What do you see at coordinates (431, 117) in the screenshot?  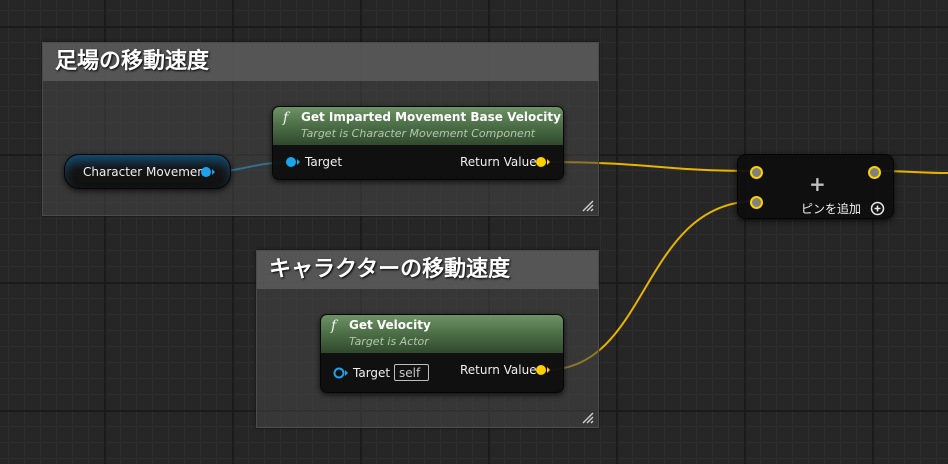 I see `node-title: Get Imparted Movement Base Velocity` at bounding box center [431, 117].